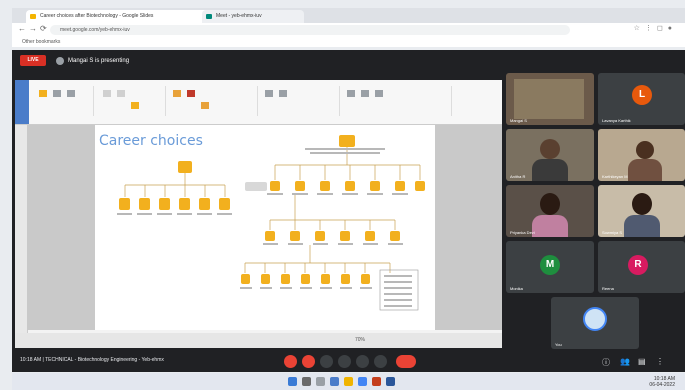 The width and height of the screenshot is (685, 390). What do you see at coordinates (655, 28) in the screenshot?
I see `browser-toolbar-icons: ☆⋮◻●` at bounding box center [655, 28].